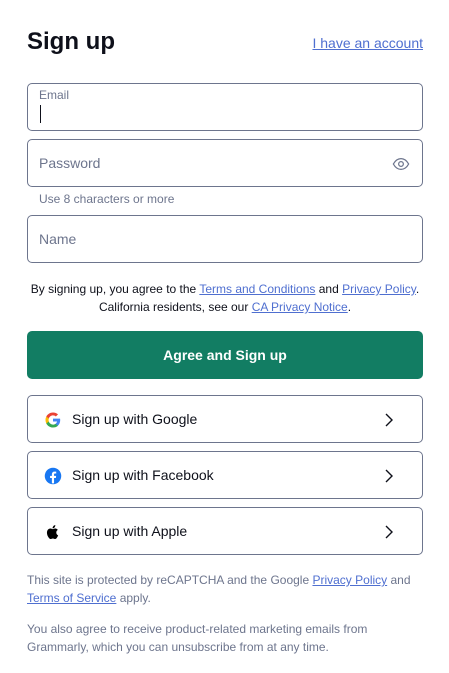 The image size is (449, 673). Describe the element at coordinates (115, 289) in the screenshot. I see `terms-prefix: By signing up, you agree to the` at that location.